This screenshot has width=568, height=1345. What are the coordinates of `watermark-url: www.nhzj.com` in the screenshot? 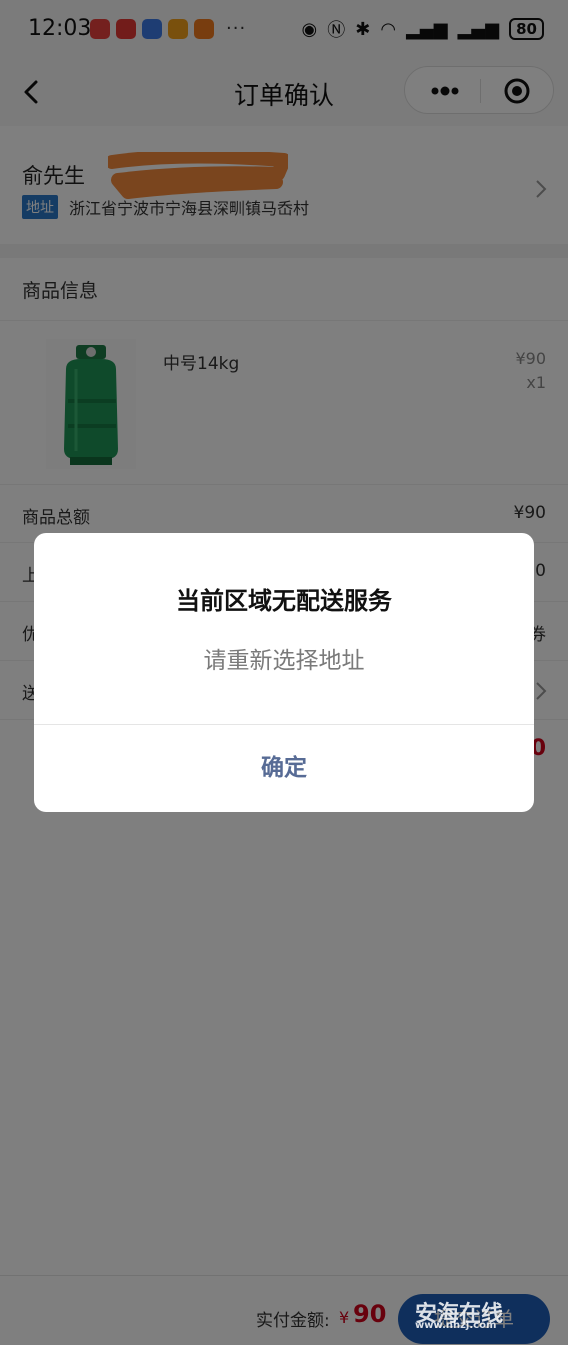 It's located at (456, 1325).